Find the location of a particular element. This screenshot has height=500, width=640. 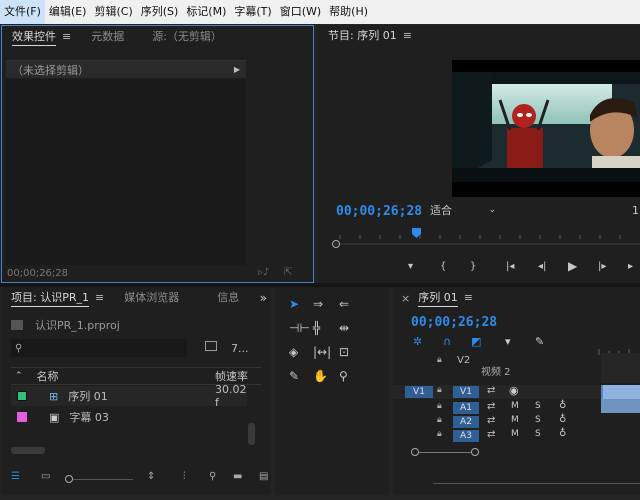

timeline-timecode: 00;00;26;28 is located at coordinates (454, 322).